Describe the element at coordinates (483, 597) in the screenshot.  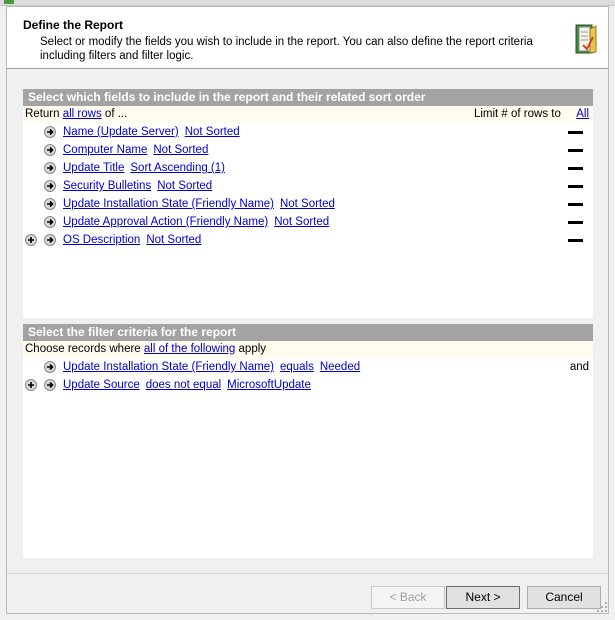
I see `next-button: Next >` at that location.